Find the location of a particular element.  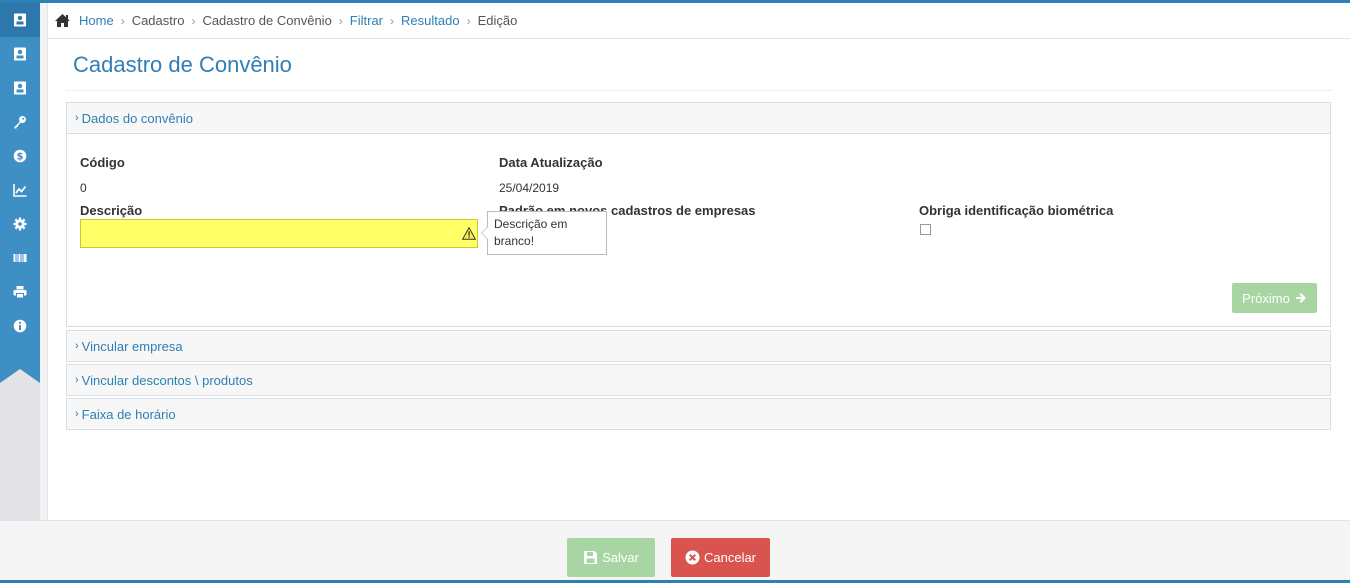

breadcrumb-filtrar: Filtrar is located at coordinates (366, 20).